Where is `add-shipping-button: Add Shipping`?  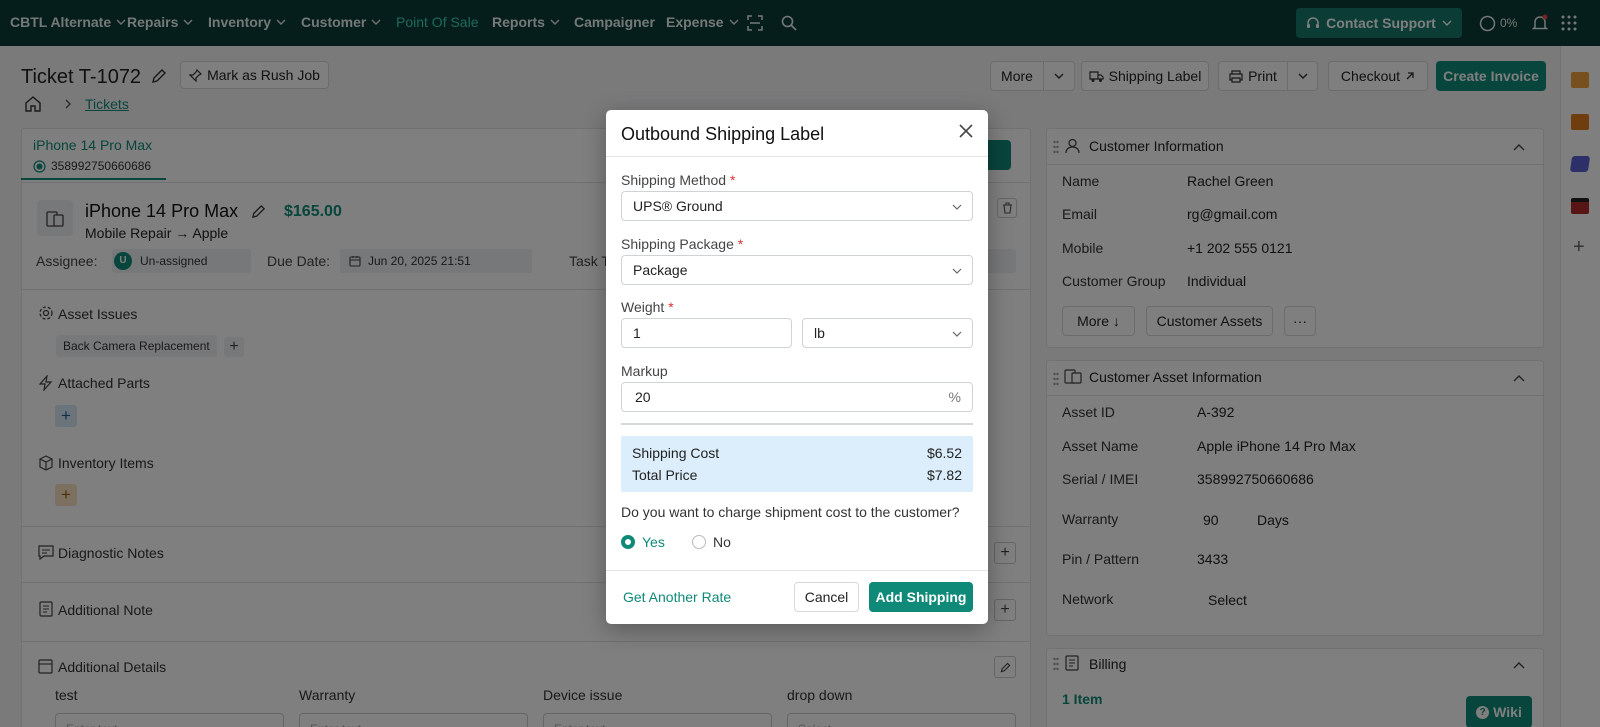
add-shipping-button: Add Shipping is located at coordinates (921, 597).